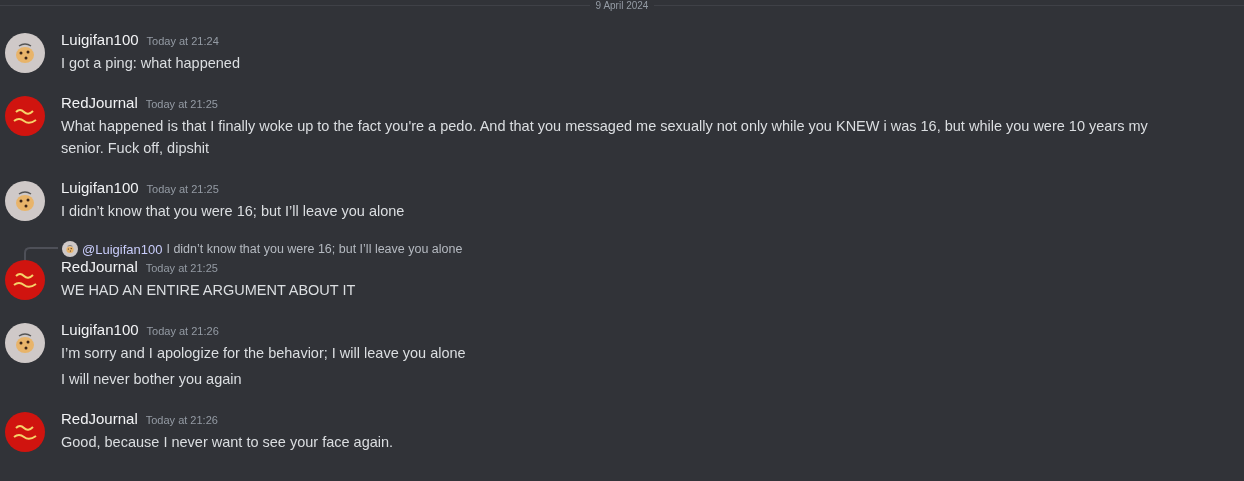 The height and width of the screenshot is (481, 1244). I want to click on timestamp: Today at 21:24, so click(182, 41).